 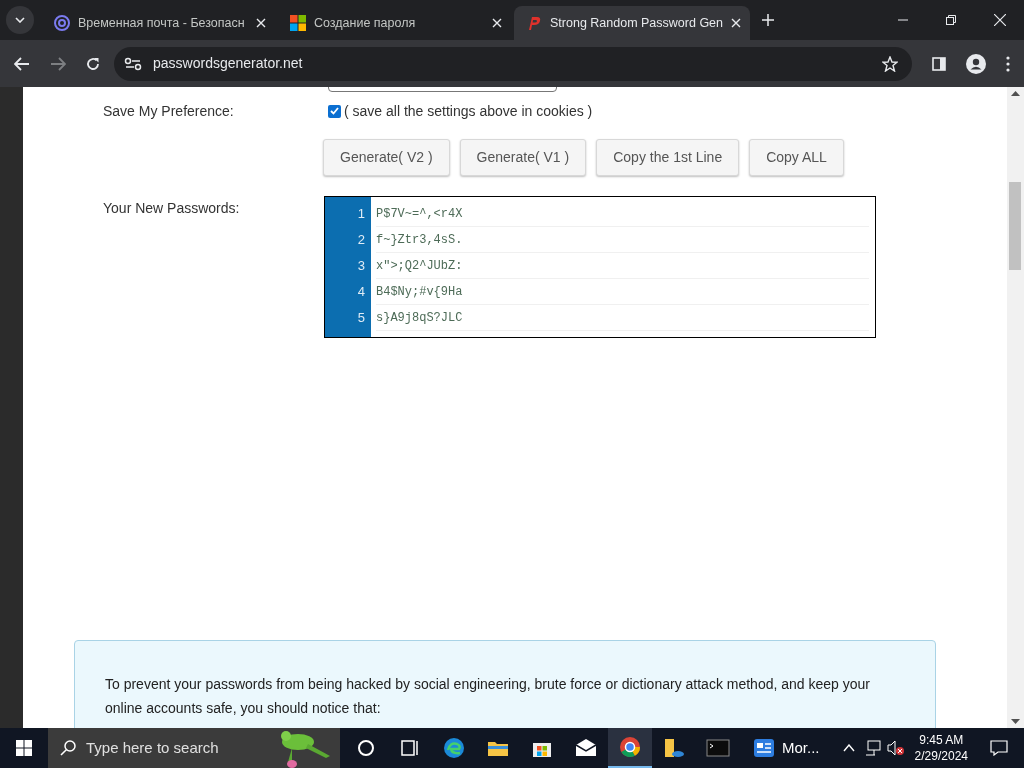 I want to click on start-icon, so click(x=24, y=748).